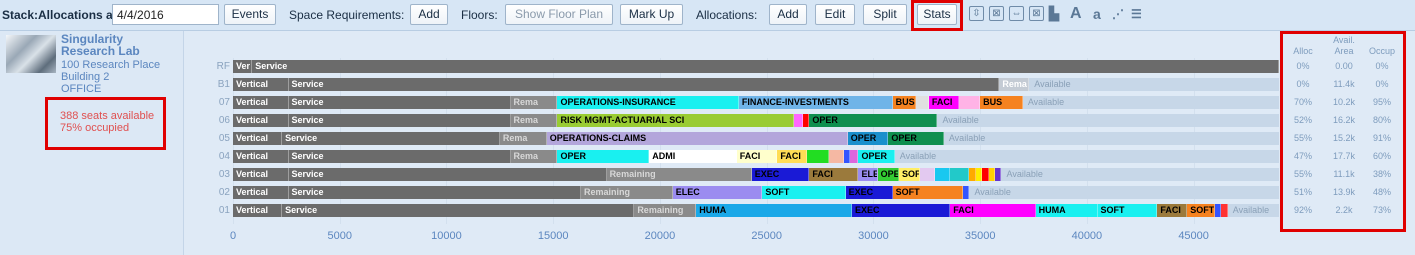 This screenshot has width=1415, height=255. What do you see at coordinates (120, 45) in the screenshot?
I see `building-name: Singularity Research Lab` at bounding box center [120, 45].